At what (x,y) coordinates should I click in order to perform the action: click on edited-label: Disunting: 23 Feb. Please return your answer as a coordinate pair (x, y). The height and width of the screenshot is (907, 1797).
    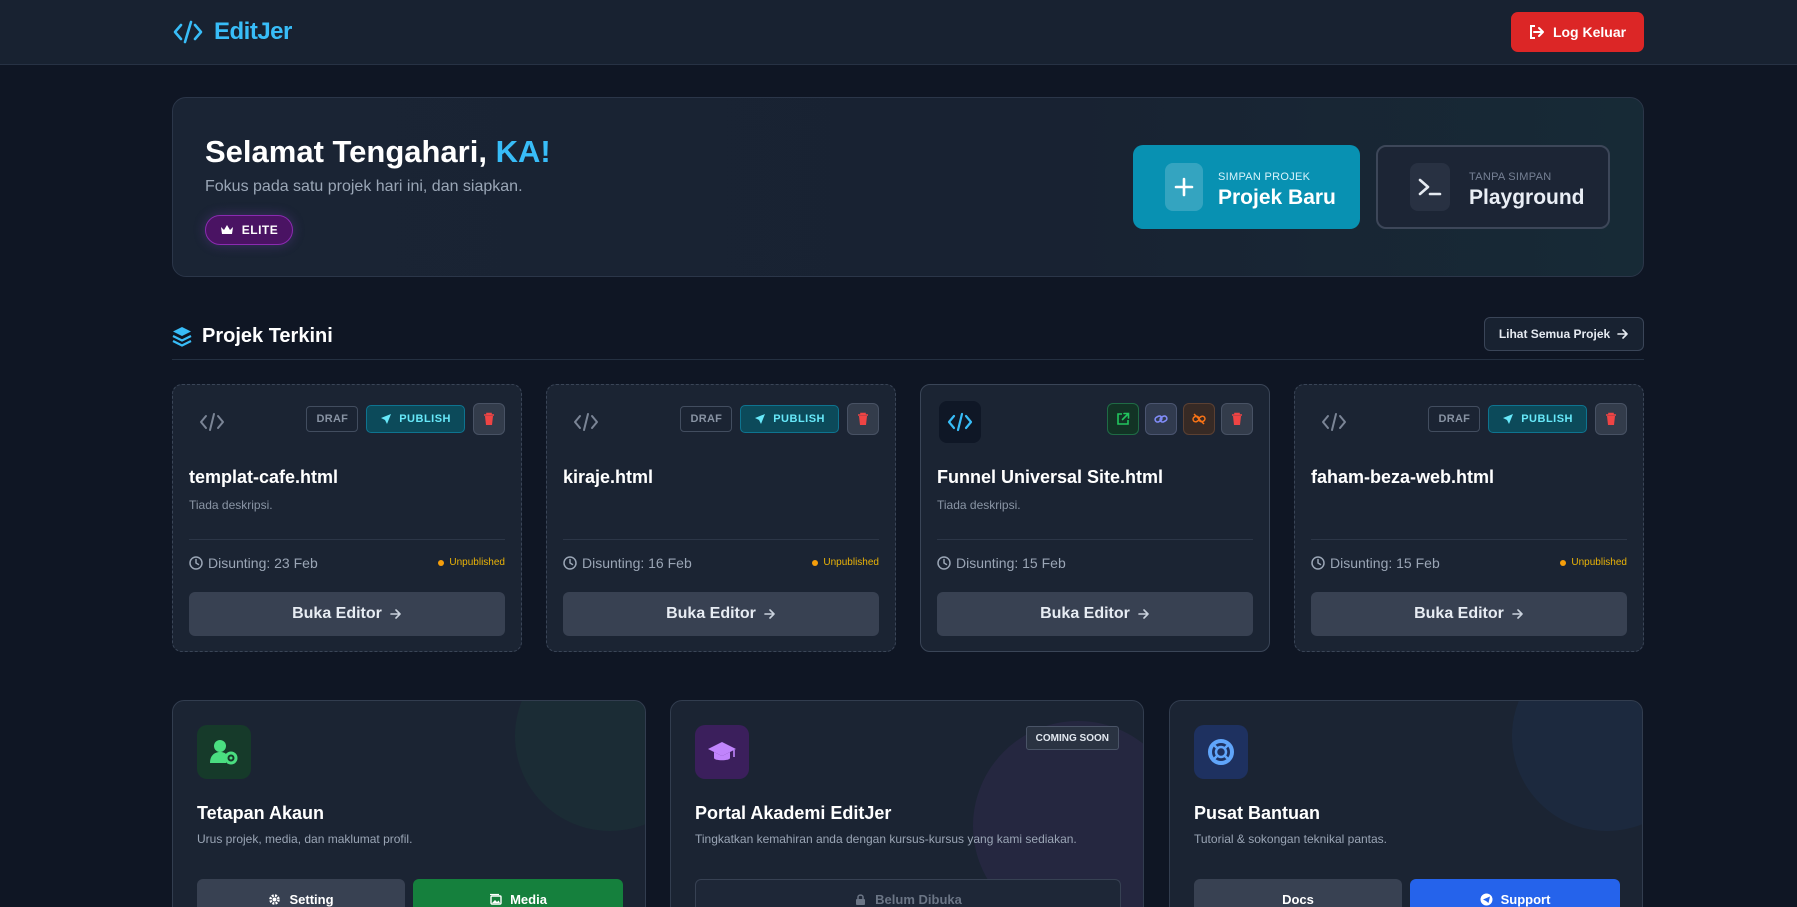
    Looking at the image, I should click on (263, 563).